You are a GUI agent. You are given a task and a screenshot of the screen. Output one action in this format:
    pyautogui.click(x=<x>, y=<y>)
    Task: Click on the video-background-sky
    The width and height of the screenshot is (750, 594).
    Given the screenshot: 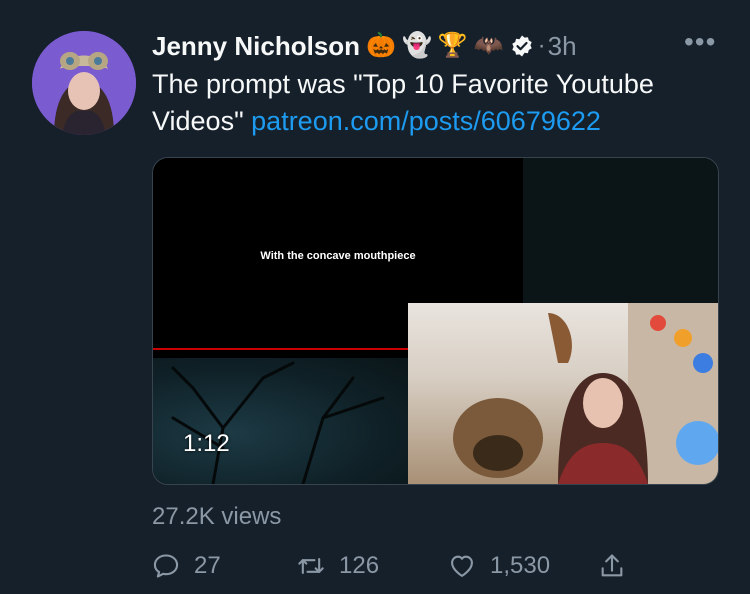 What is the action you would take?
    pyautogui.click(x=620, y=230)
    